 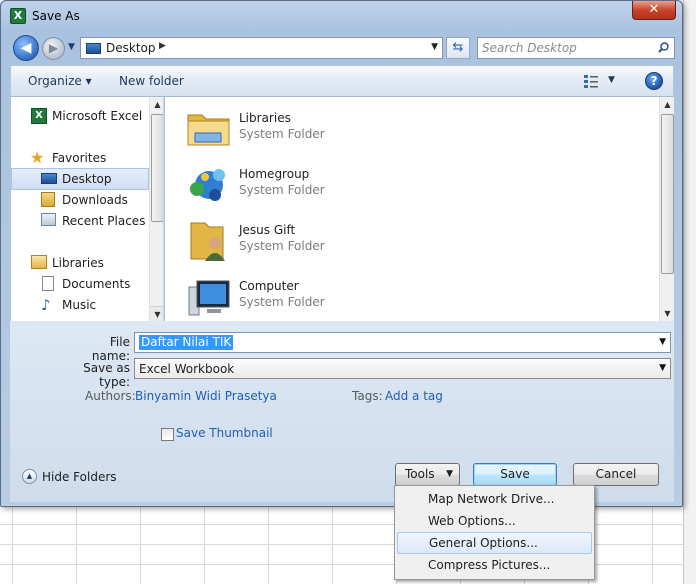 I want to click on tags-value: Add a tag, so click(x=414, y=396).